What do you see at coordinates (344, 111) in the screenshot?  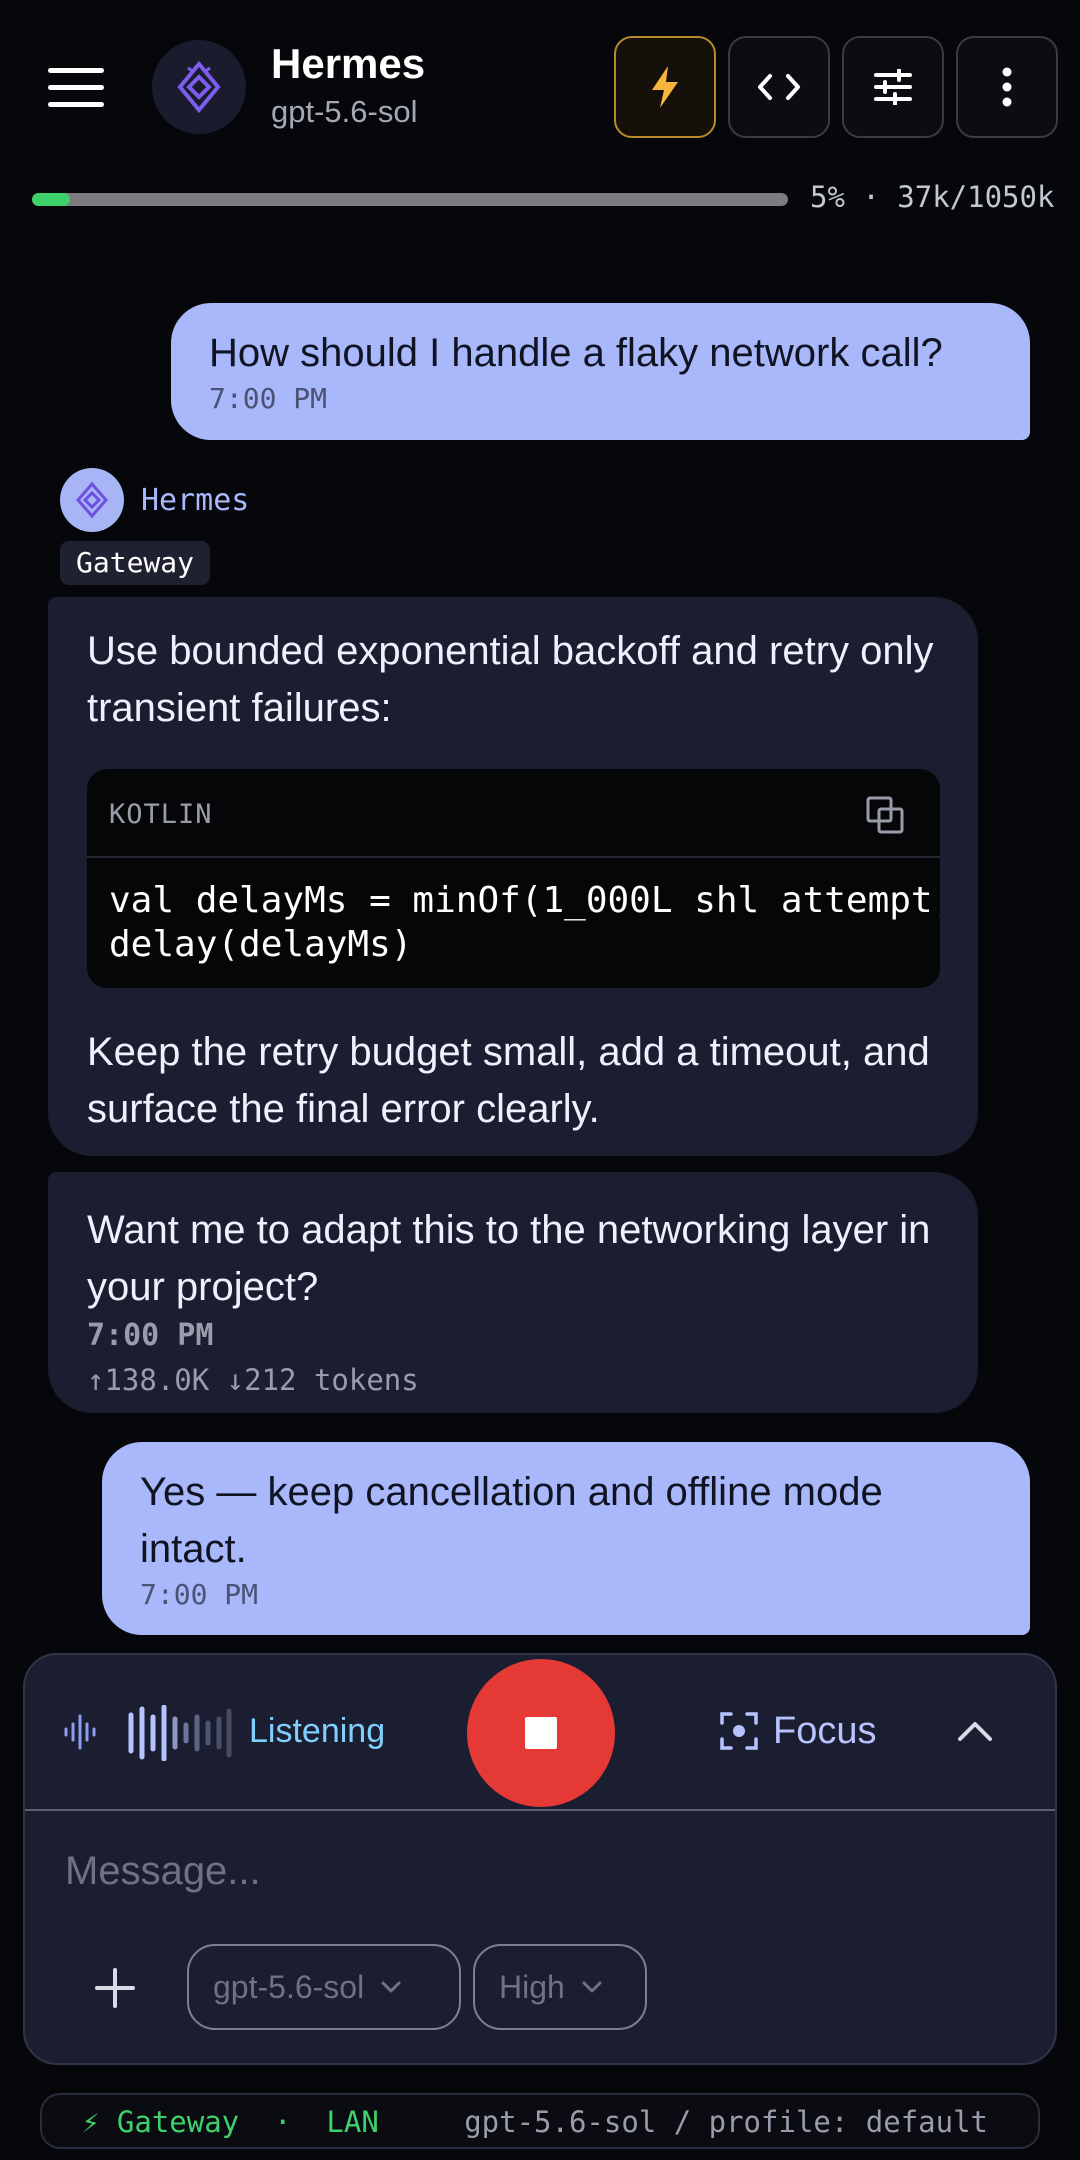 I see `model-name: gpt-5.6-sol` at bounding box center [344, 111].